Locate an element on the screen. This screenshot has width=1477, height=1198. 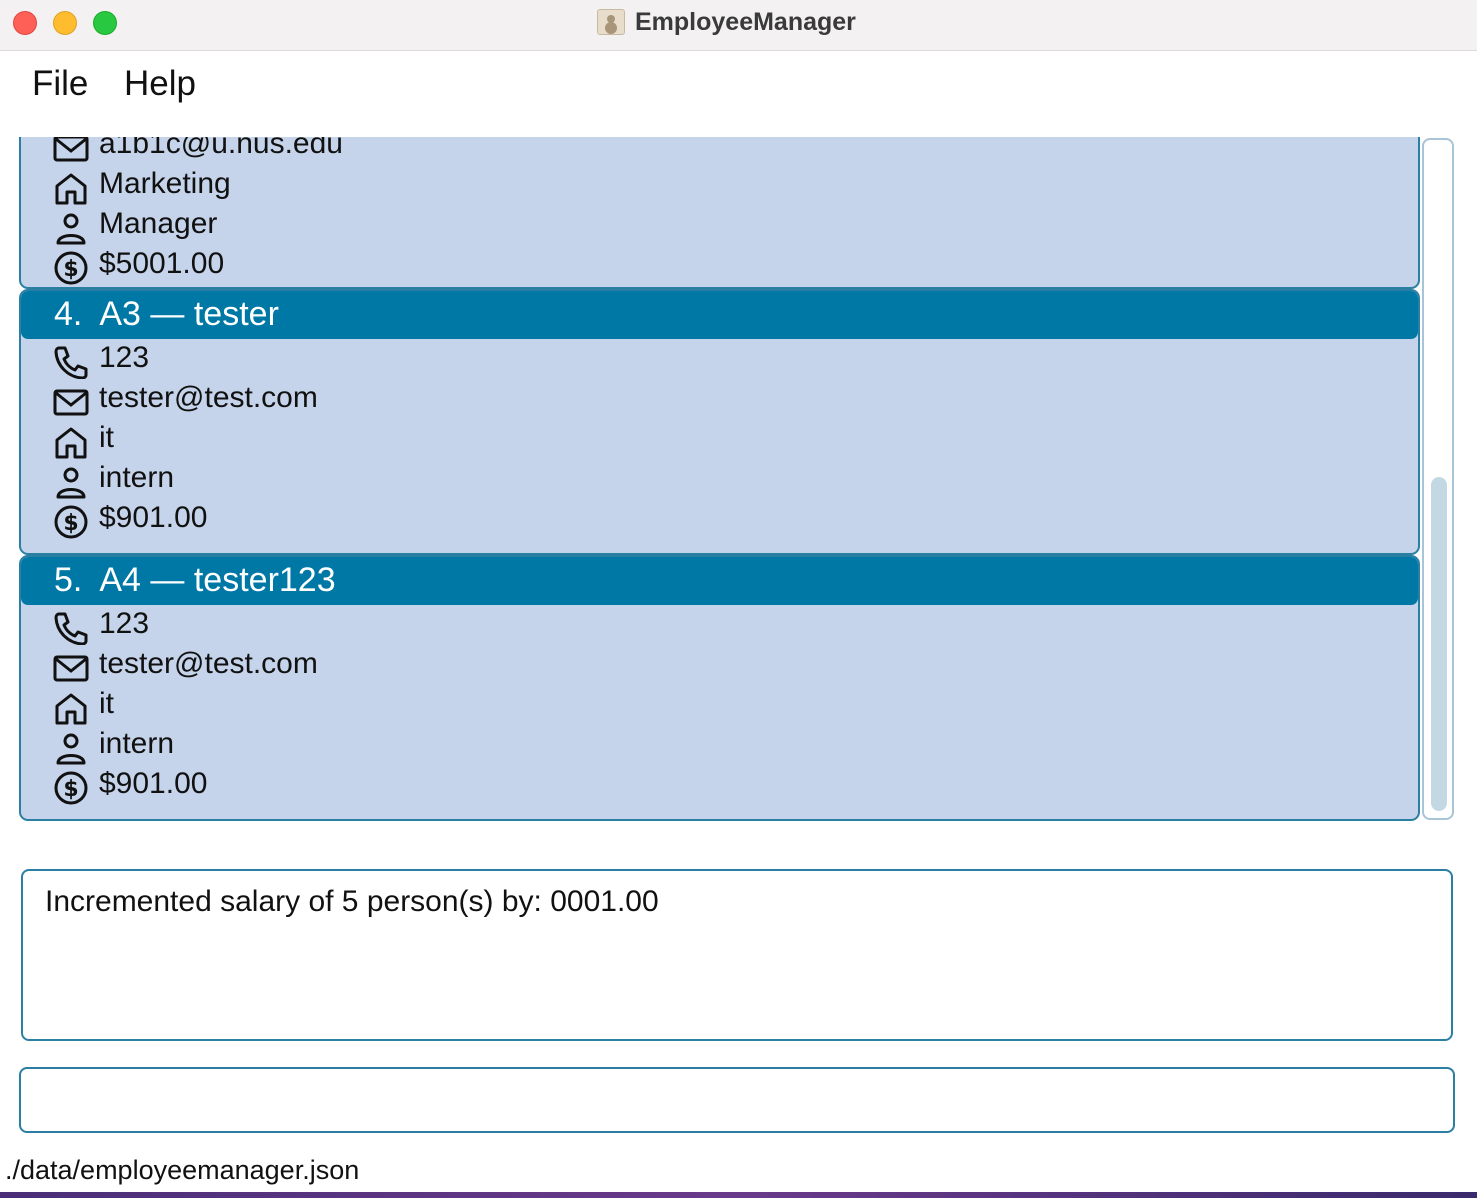
salary-value: $5001.00 is located at coordinates (162, 263).